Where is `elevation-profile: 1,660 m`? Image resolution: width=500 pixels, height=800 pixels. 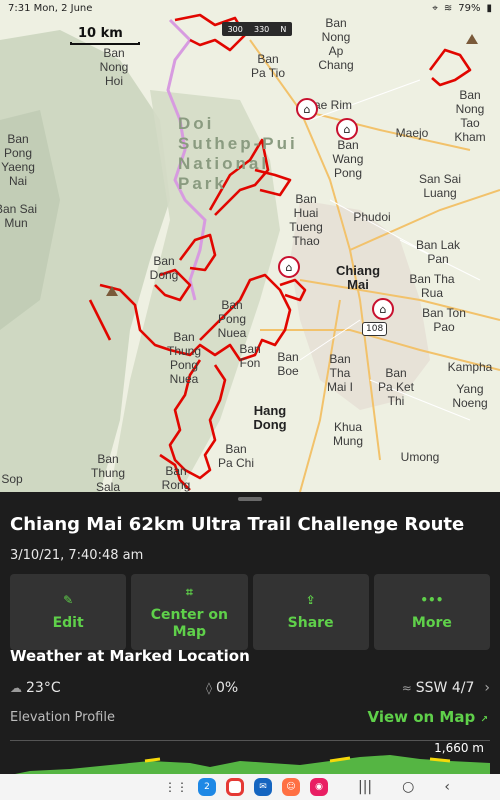 elevation-profile: 1,660 m is located at coordinates (250, 757).